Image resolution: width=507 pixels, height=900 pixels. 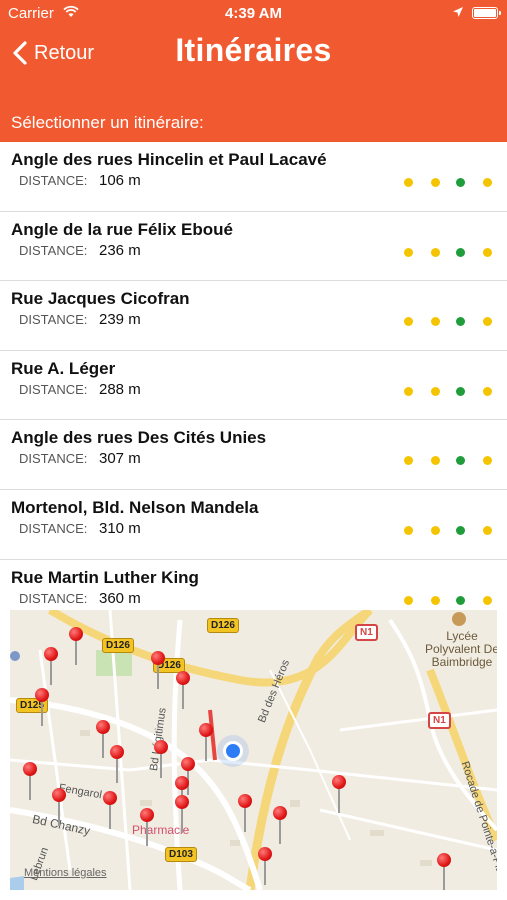 What do you see at coordinates (253, 316) in the screenshot?
I see `itinerary-row: Rue Jacques Cicofran DISTANCE: 239 m` at bounding box center [253, 316].